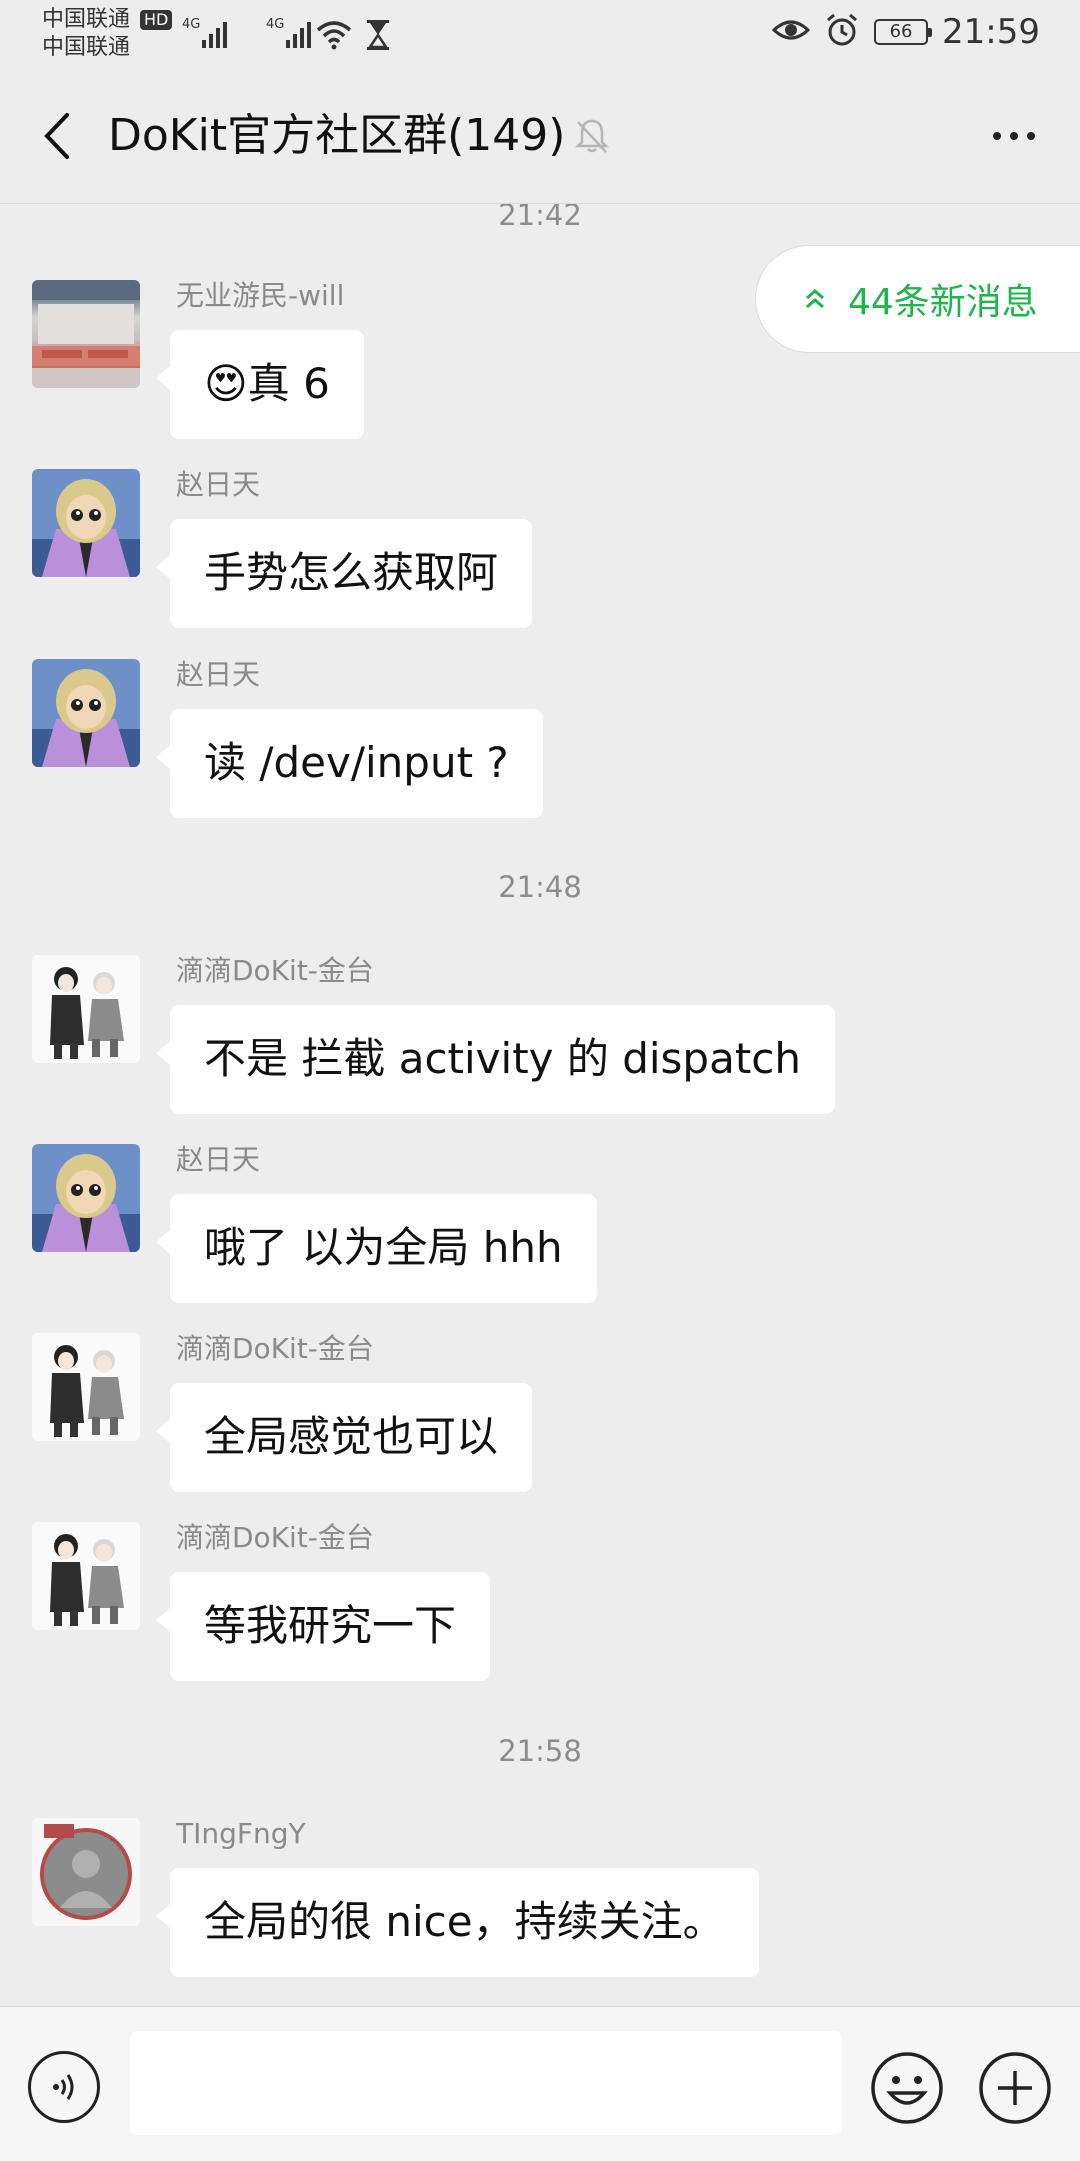 The image size is (1080, 2161). I want to click on message-bubble: 全局的很 nice，持续关注。, so click(457, 1922).